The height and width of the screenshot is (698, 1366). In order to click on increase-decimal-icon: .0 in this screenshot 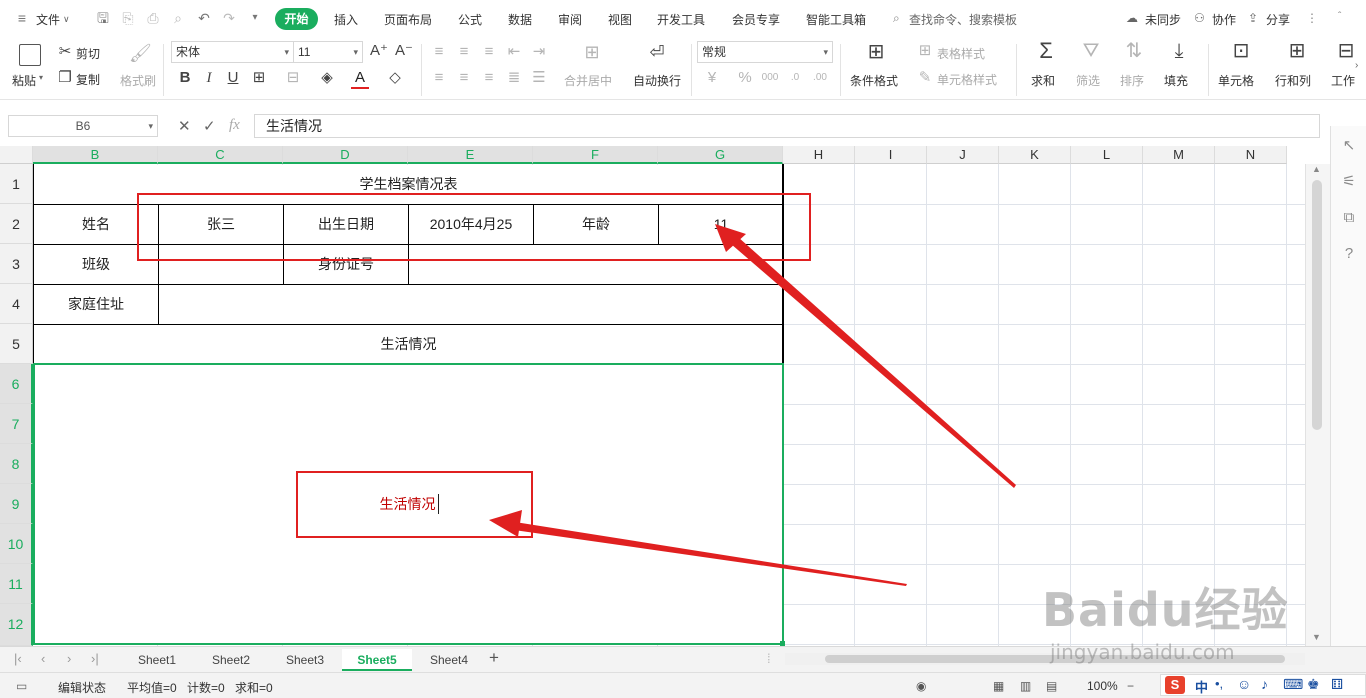, I will do `click(795, 78)`.